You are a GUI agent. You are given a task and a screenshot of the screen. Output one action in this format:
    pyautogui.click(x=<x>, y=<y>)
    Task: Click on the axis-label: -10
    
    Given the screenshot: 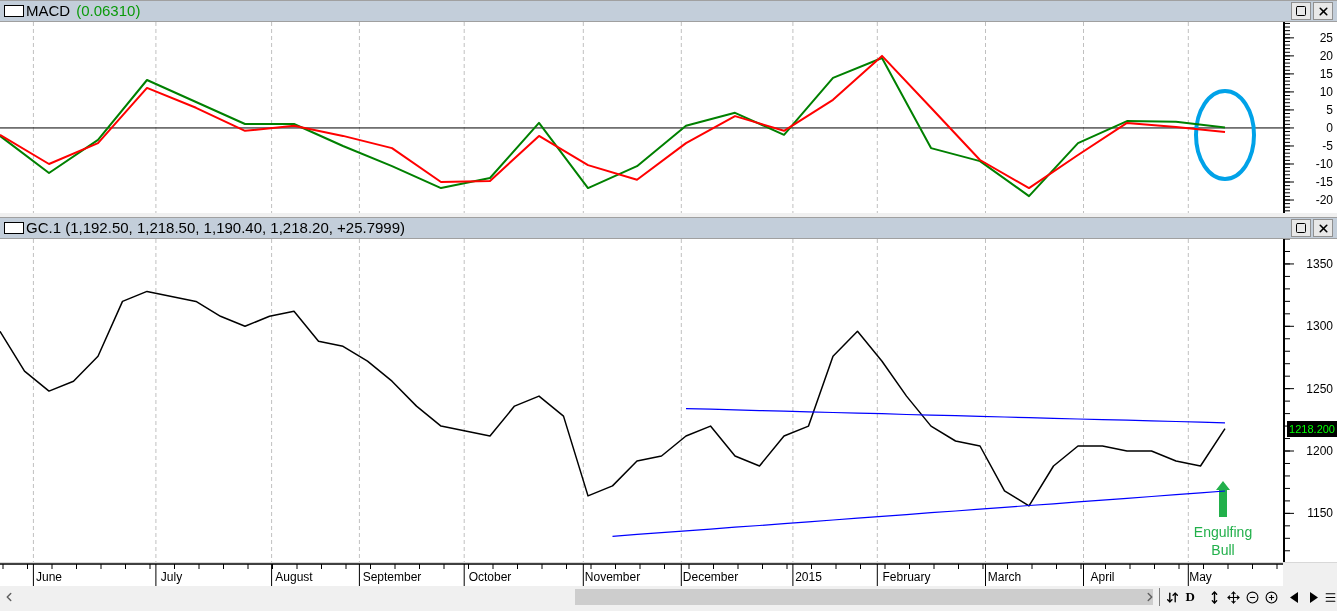 What is the action you would take?
    pyautogui.click(x=1324, y=164)
    